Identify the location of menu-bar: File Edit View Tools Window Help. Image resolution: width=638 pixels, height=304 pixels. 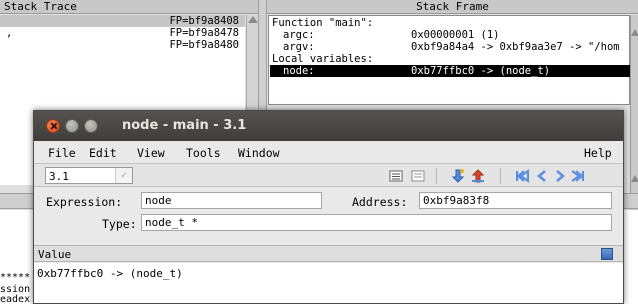
(328, 152).